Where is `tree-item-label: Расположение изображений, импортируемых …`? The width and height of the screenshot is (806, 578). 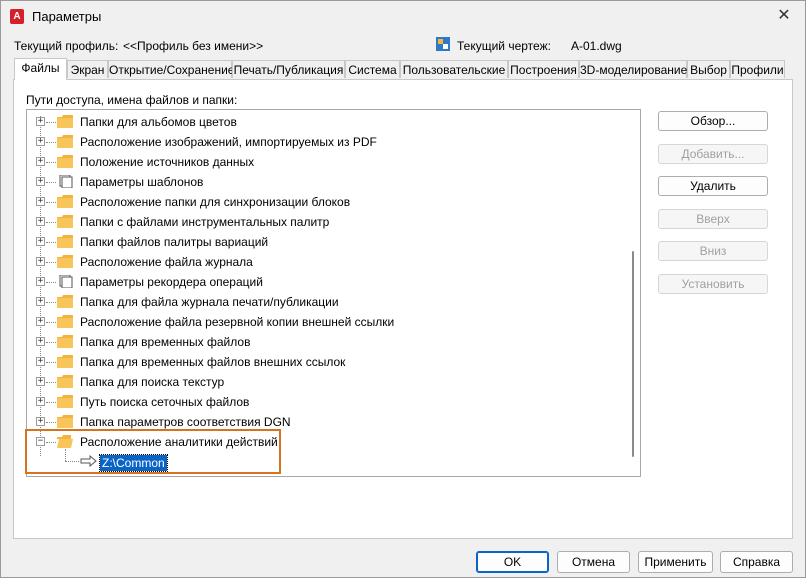 tree-item-label: Расположение изображений, импортируемых … is located at coordinates (228, 142).